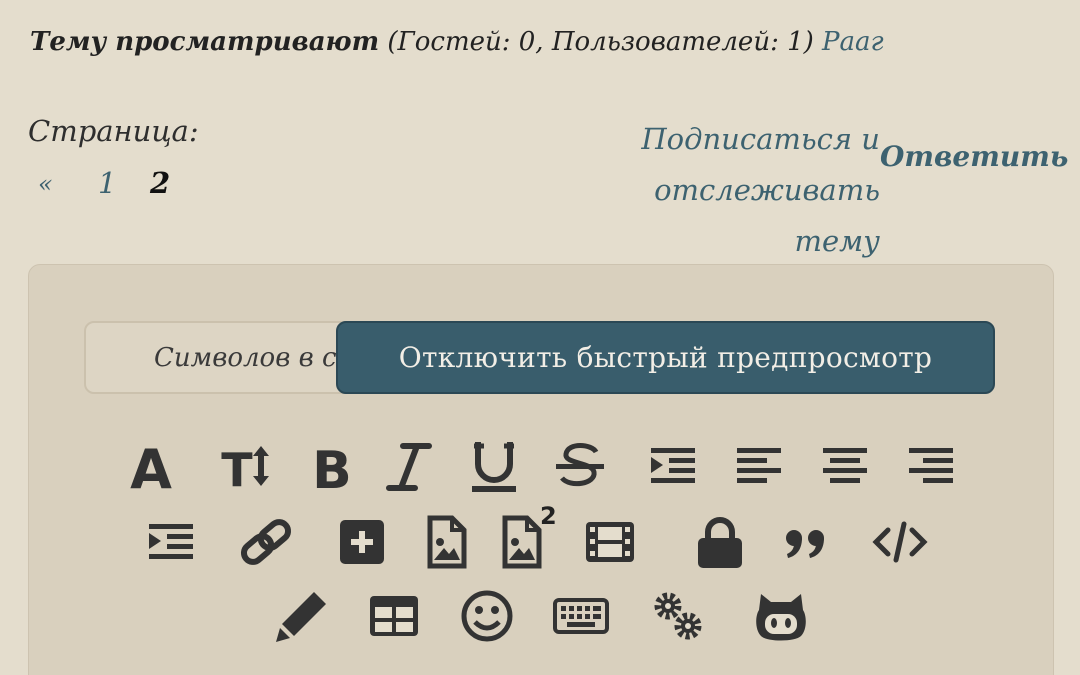 This screenshot has width=1080, height=675. What do you see at coordinates (760, 164) in the screenshot?
I see `subscribe-line-1: Подписаться и отслеживать` at bounding box center [760, 164].